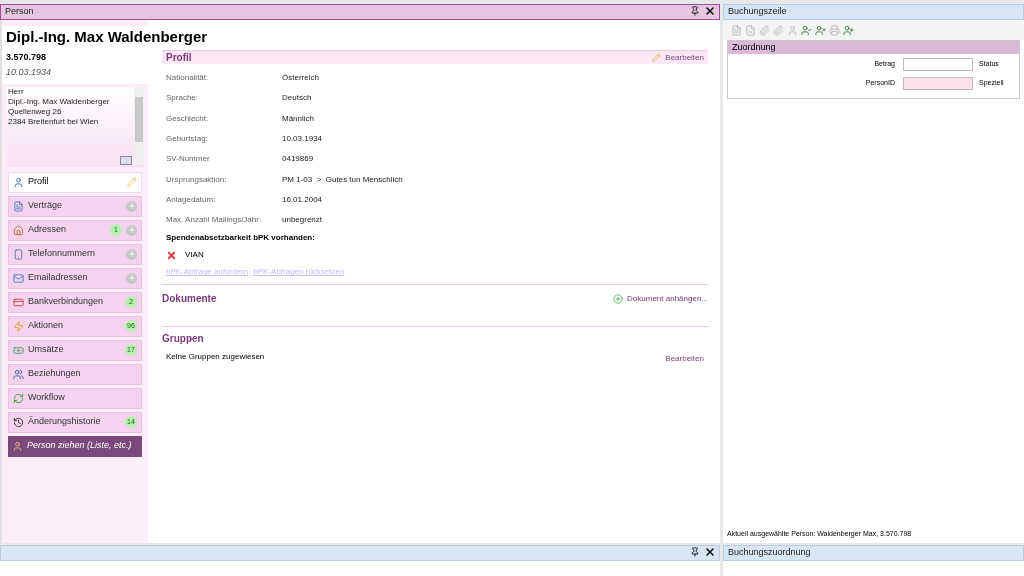 Image resolution: width=1024 pixels, height=576 pixels. Describe the element at coordinates (139, 125) in the screenshot. I see `scrollbar` at that location.